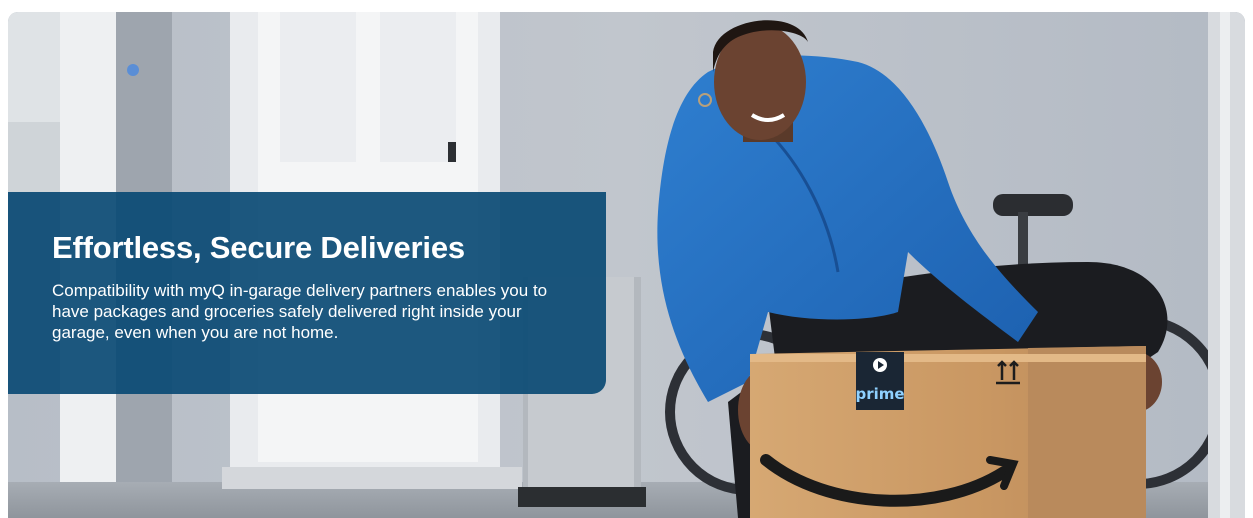  Describe the element at coordinates (258, 247) in the screenshot. I see `hero-headline: Effortless, Secure Deliveries` at that location.